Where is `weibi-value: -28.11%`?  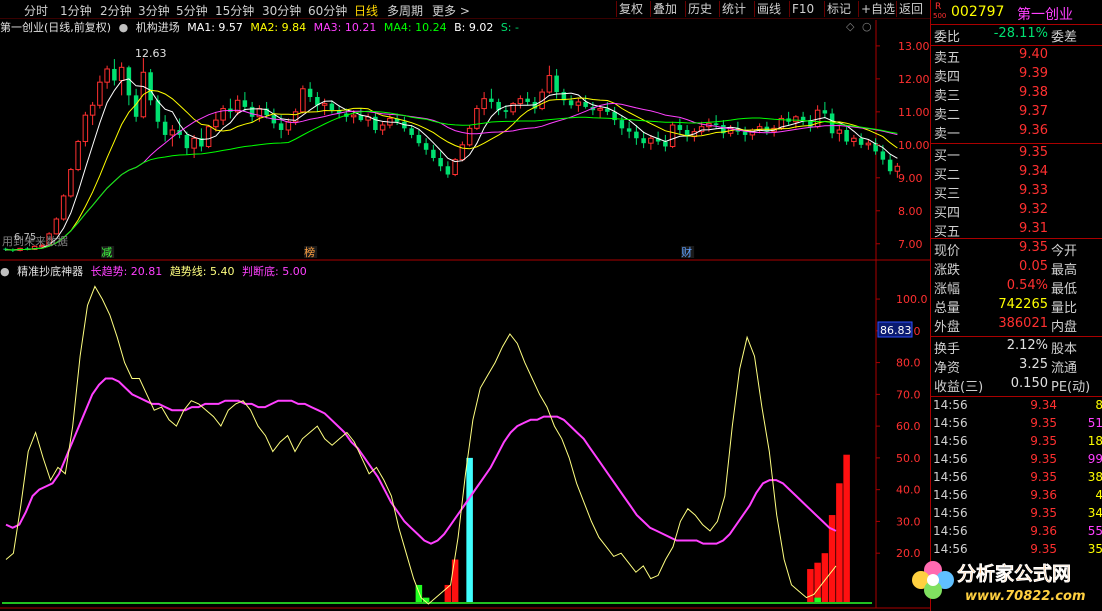 weibi-value: -28.11% is located at coordinates (1020, 33).